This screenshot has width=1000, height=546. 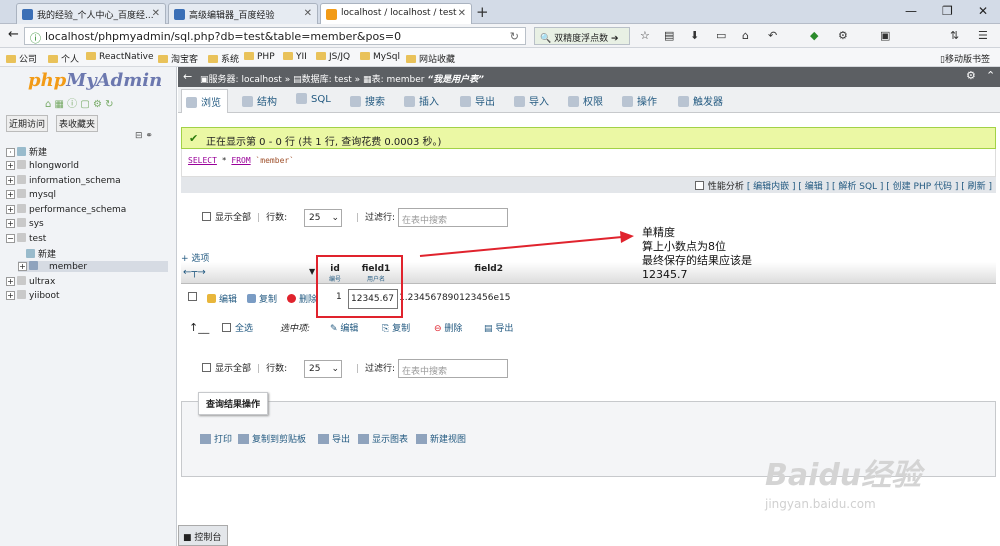 I want to click on back-icon: ←, so click(x=13, y=34).